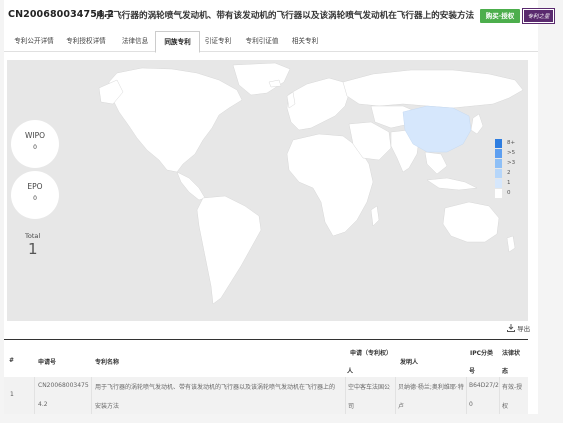 The image size is (563, 423). I want to click on epo-label: EPO, so click(35, 186).